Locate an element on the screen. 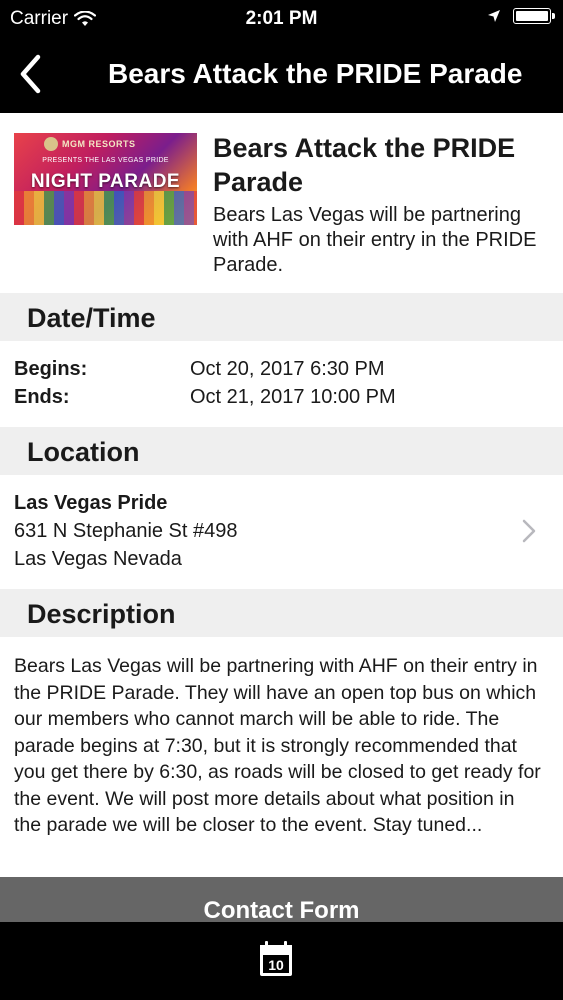 This screenshot has width=563, height=1000. location-name: Las Vegas Pride is located at coordinates (91, 503).